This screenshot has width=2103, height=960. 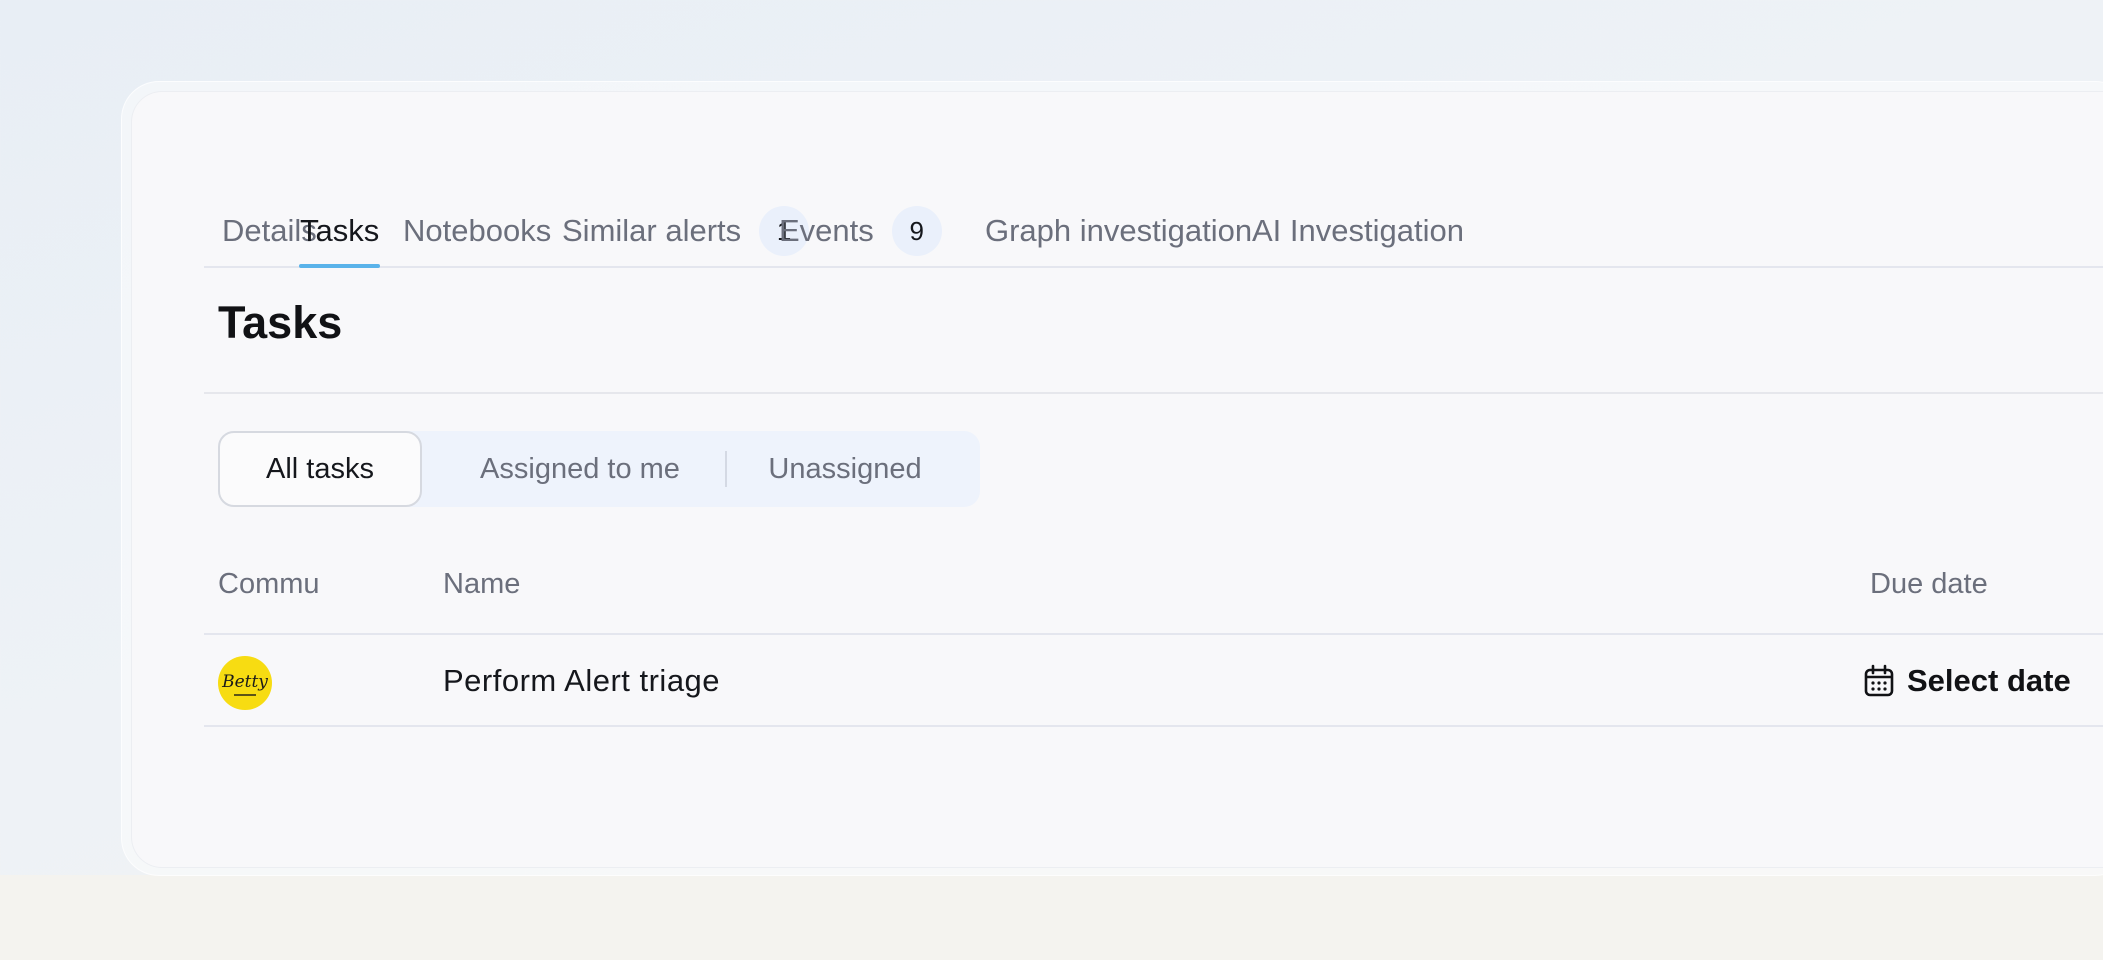 What do you see at coordinates (481, 584) in the screenshot?
I see `column-header-name: Name` at bounding box center [481, 584].